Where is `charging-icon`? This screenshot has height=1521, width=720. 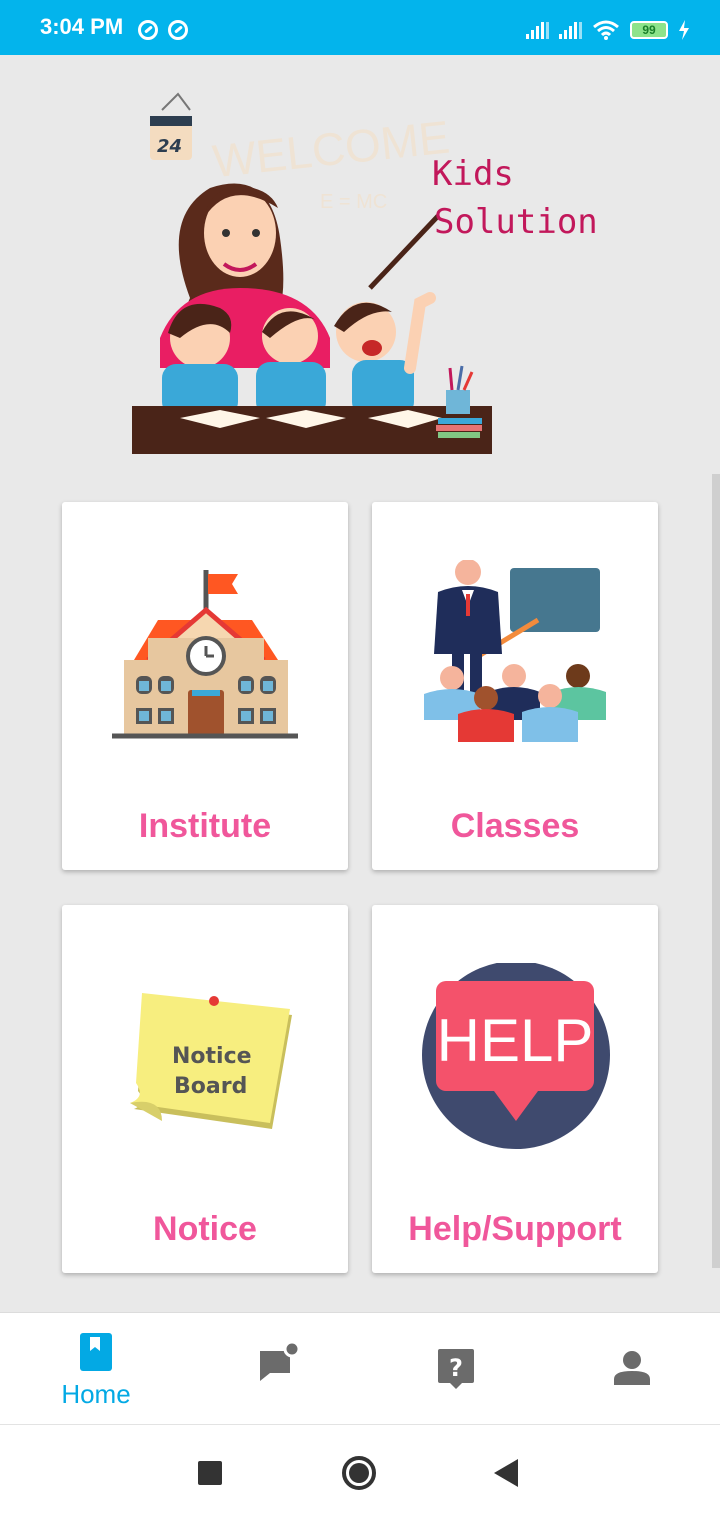 charging-icon is located at coordinates (684, 30).